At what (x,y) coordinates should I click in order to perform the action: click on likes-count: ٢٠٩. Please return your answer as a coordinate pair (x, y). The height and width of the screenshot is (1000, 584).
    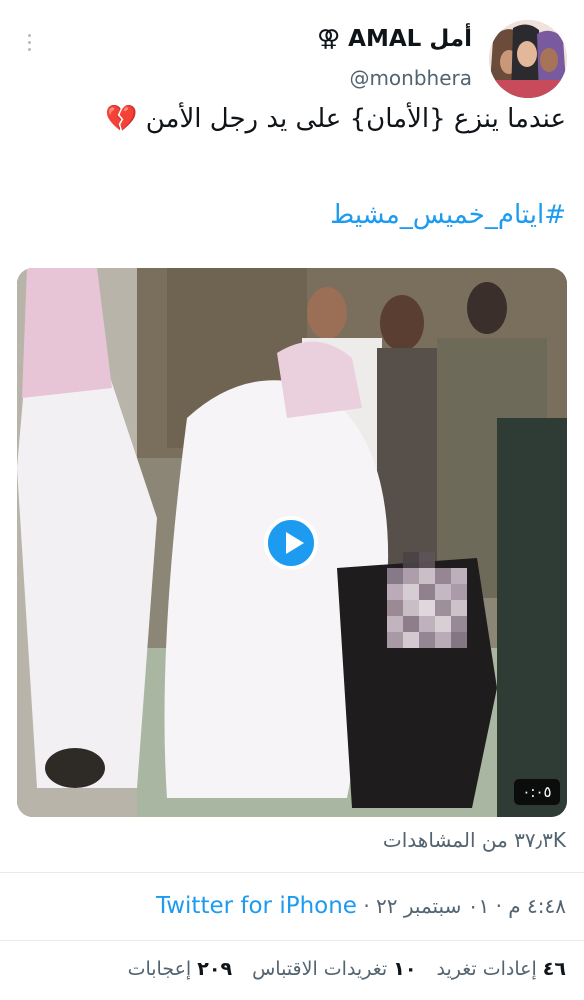
    Looking at the image, I should click on (215, 969).